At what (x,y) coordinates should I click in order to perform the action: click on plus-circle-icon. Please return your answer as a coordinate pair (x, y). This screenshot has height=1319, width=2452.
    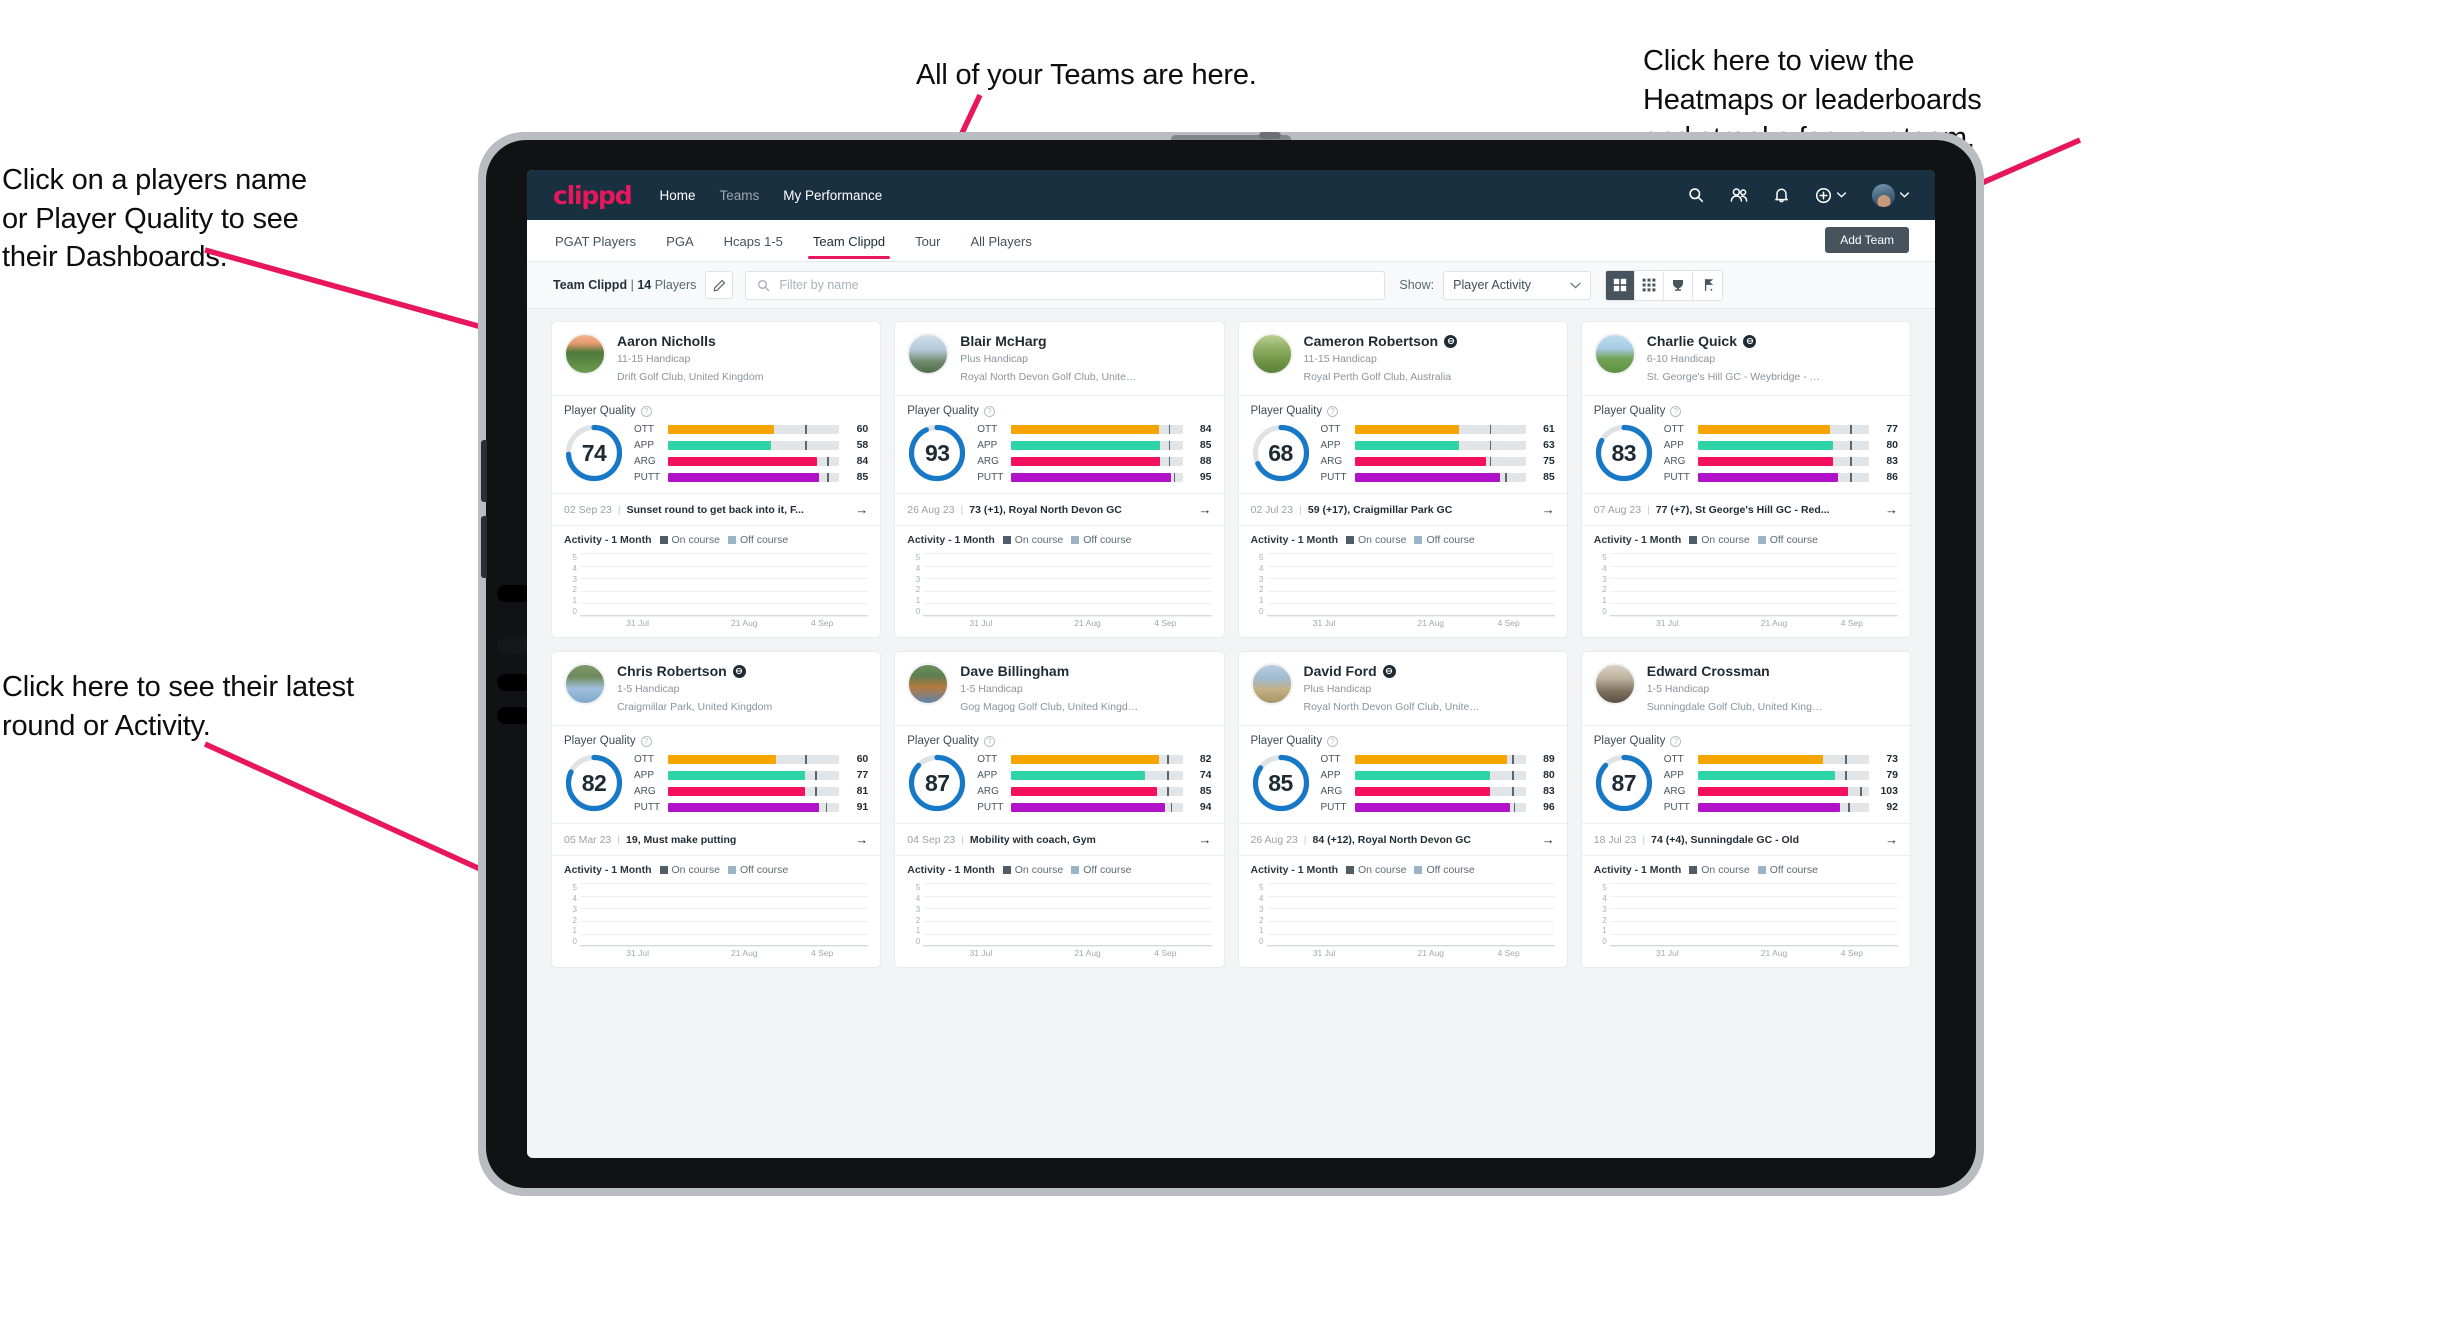
    Looking at the image, I should click on (1830, 195).